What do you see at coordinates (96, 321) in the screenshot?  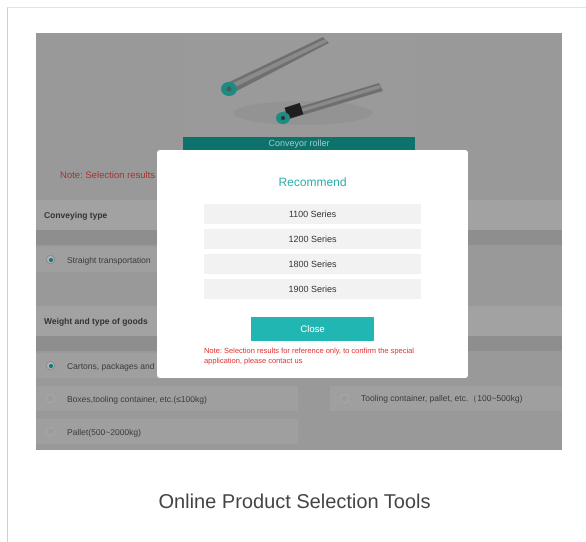 I see `section-title: Weight and type of goods` at bounding box center [96, 321].